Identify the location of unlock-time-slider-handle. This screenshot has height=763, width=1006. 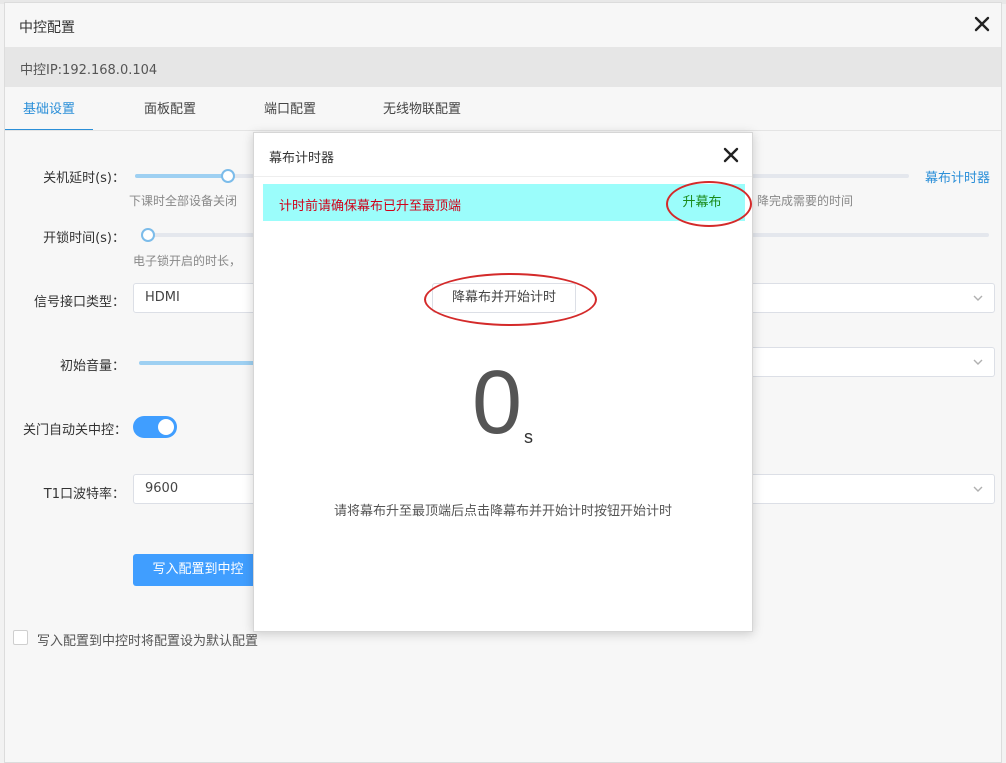
(148, 235).